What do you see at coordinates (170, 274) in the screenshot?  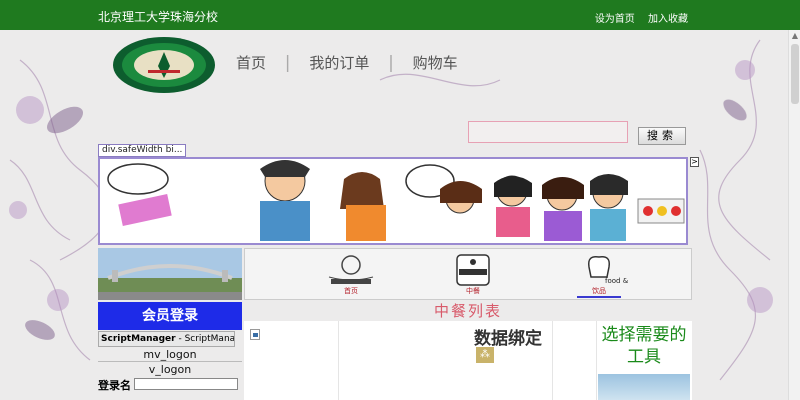 I see `campus-photo` at bounding box center [170, 274].